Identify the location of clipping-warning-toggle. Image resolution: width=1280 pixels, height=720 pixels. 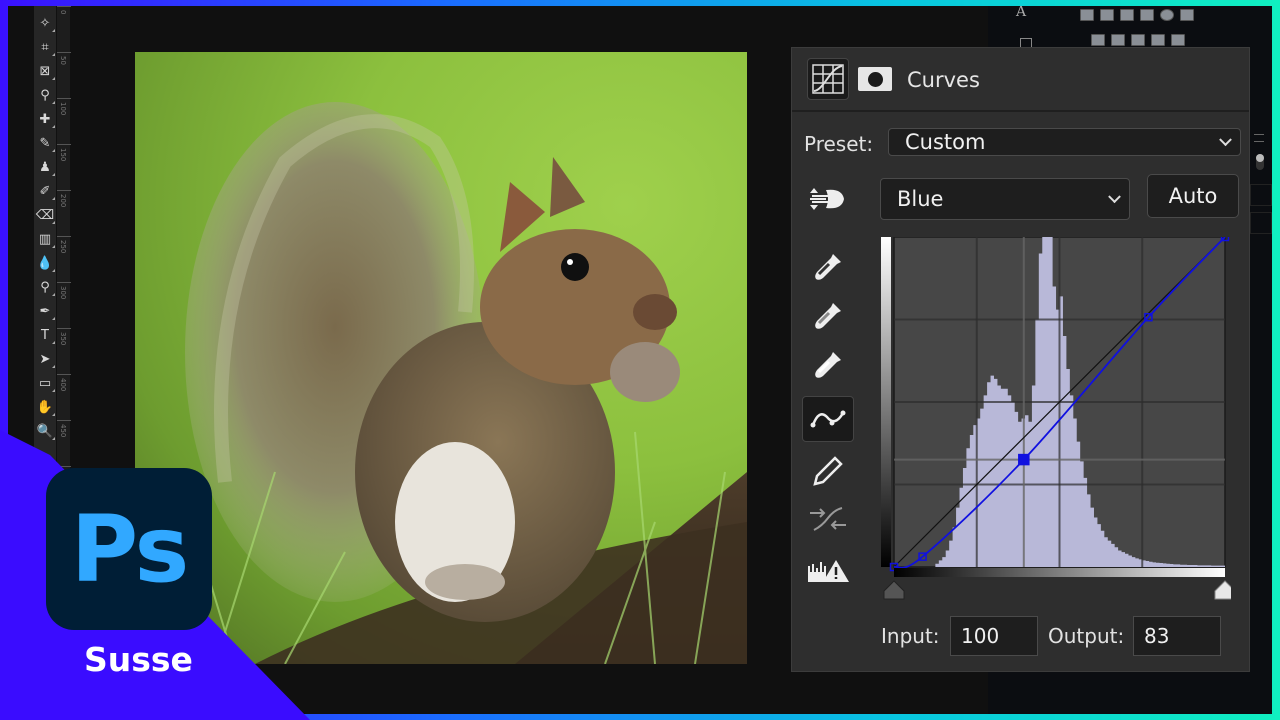
(828, 571).